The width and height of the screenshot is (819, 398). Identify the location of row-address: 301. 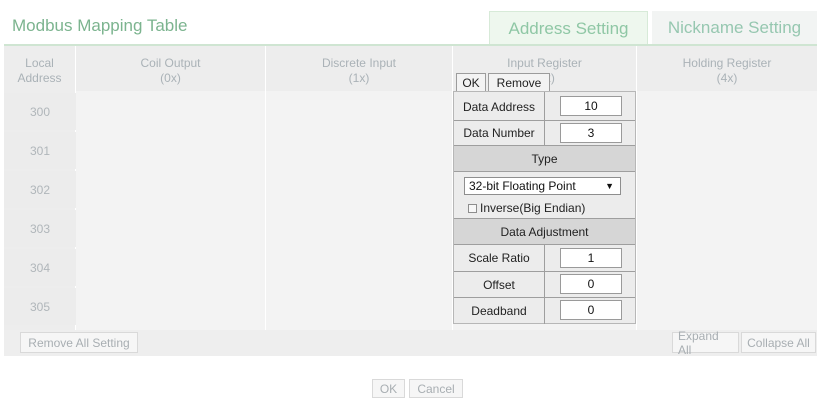
(40, 150).